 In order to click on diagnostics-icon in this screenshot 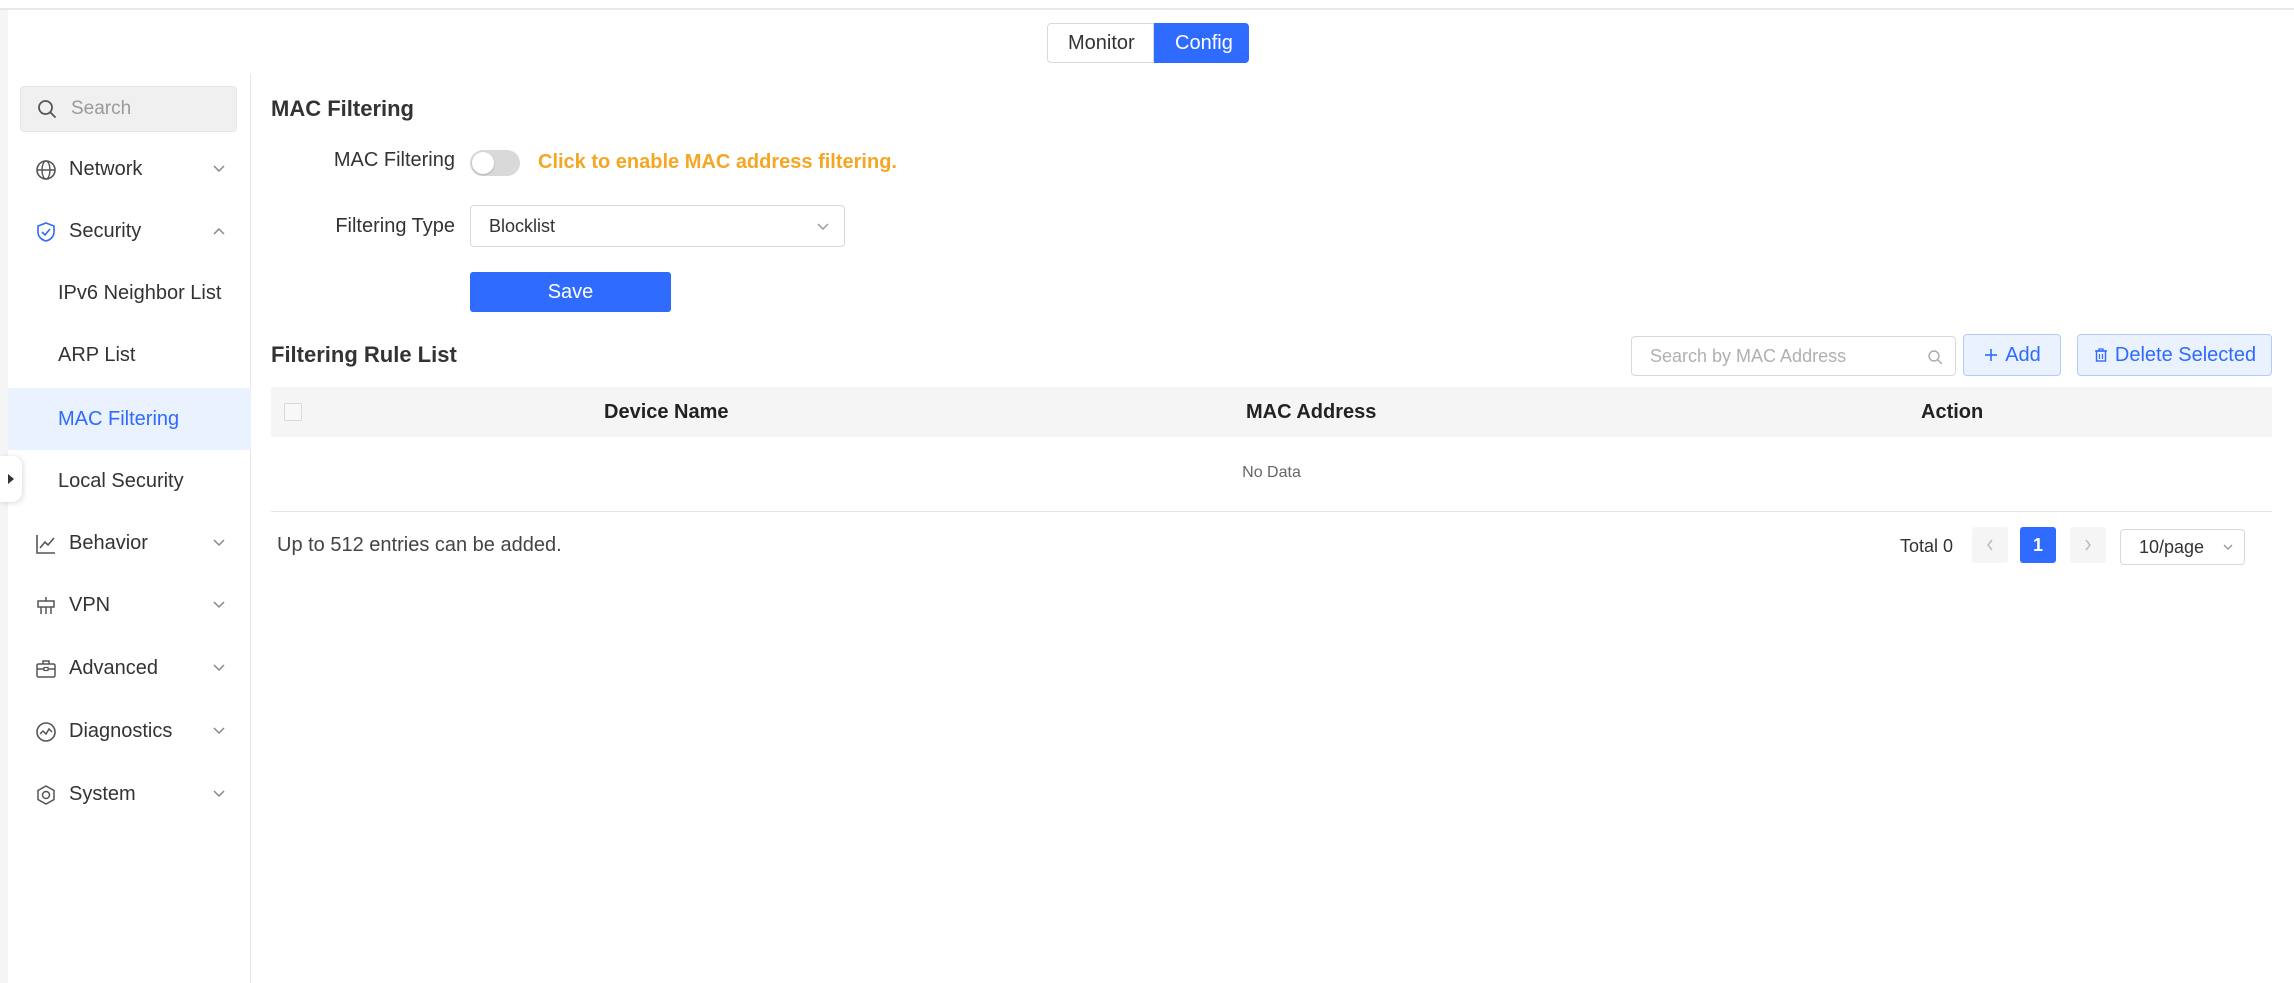, I will do `click(46, 732)`.